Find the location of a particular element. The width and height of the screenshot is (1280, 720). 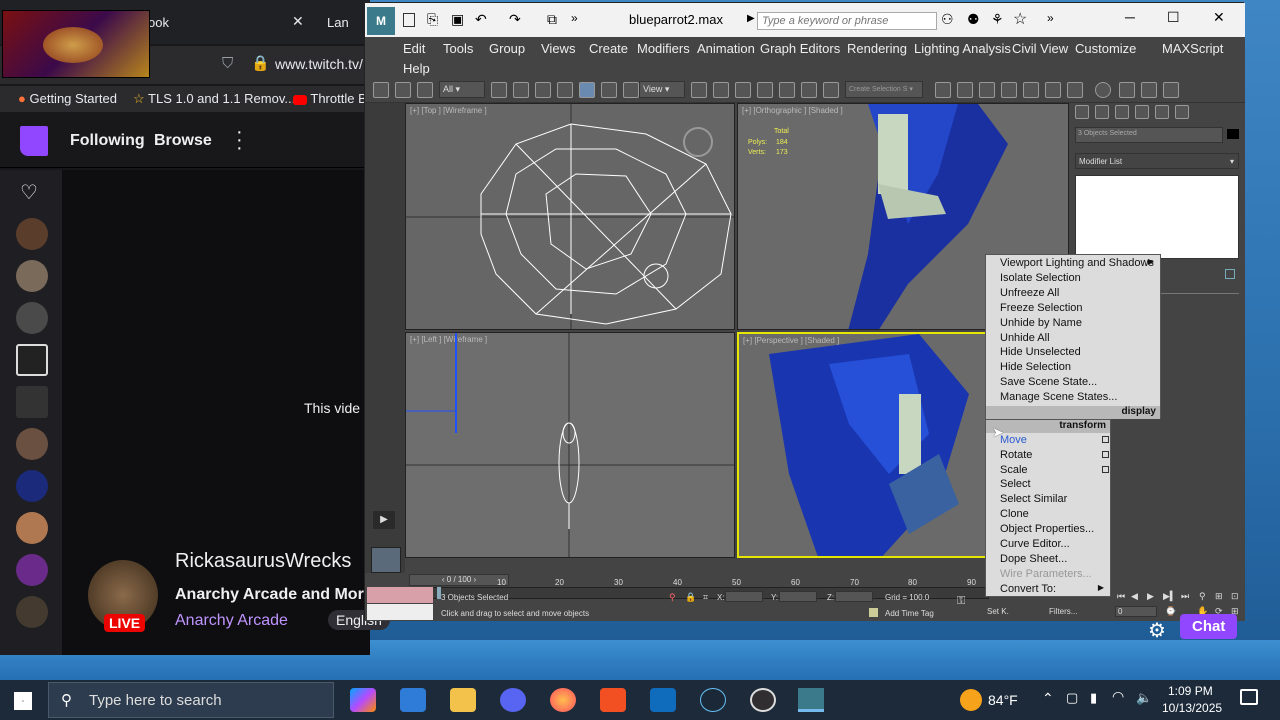

weather-temp: 84°F is located at coordinates (1003, 700).